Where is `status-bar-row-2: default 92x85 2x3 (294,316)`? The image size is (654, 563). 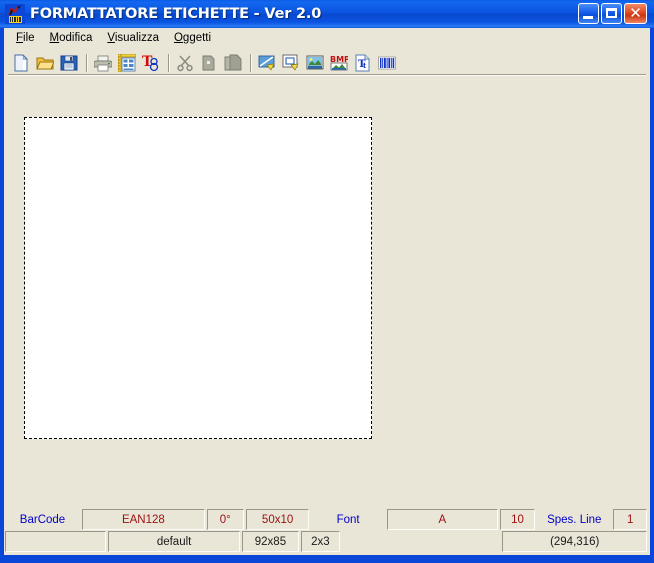
status-bar-row-2: default 92x85 2x3 (294,316) is located at coordinates (327, 541).